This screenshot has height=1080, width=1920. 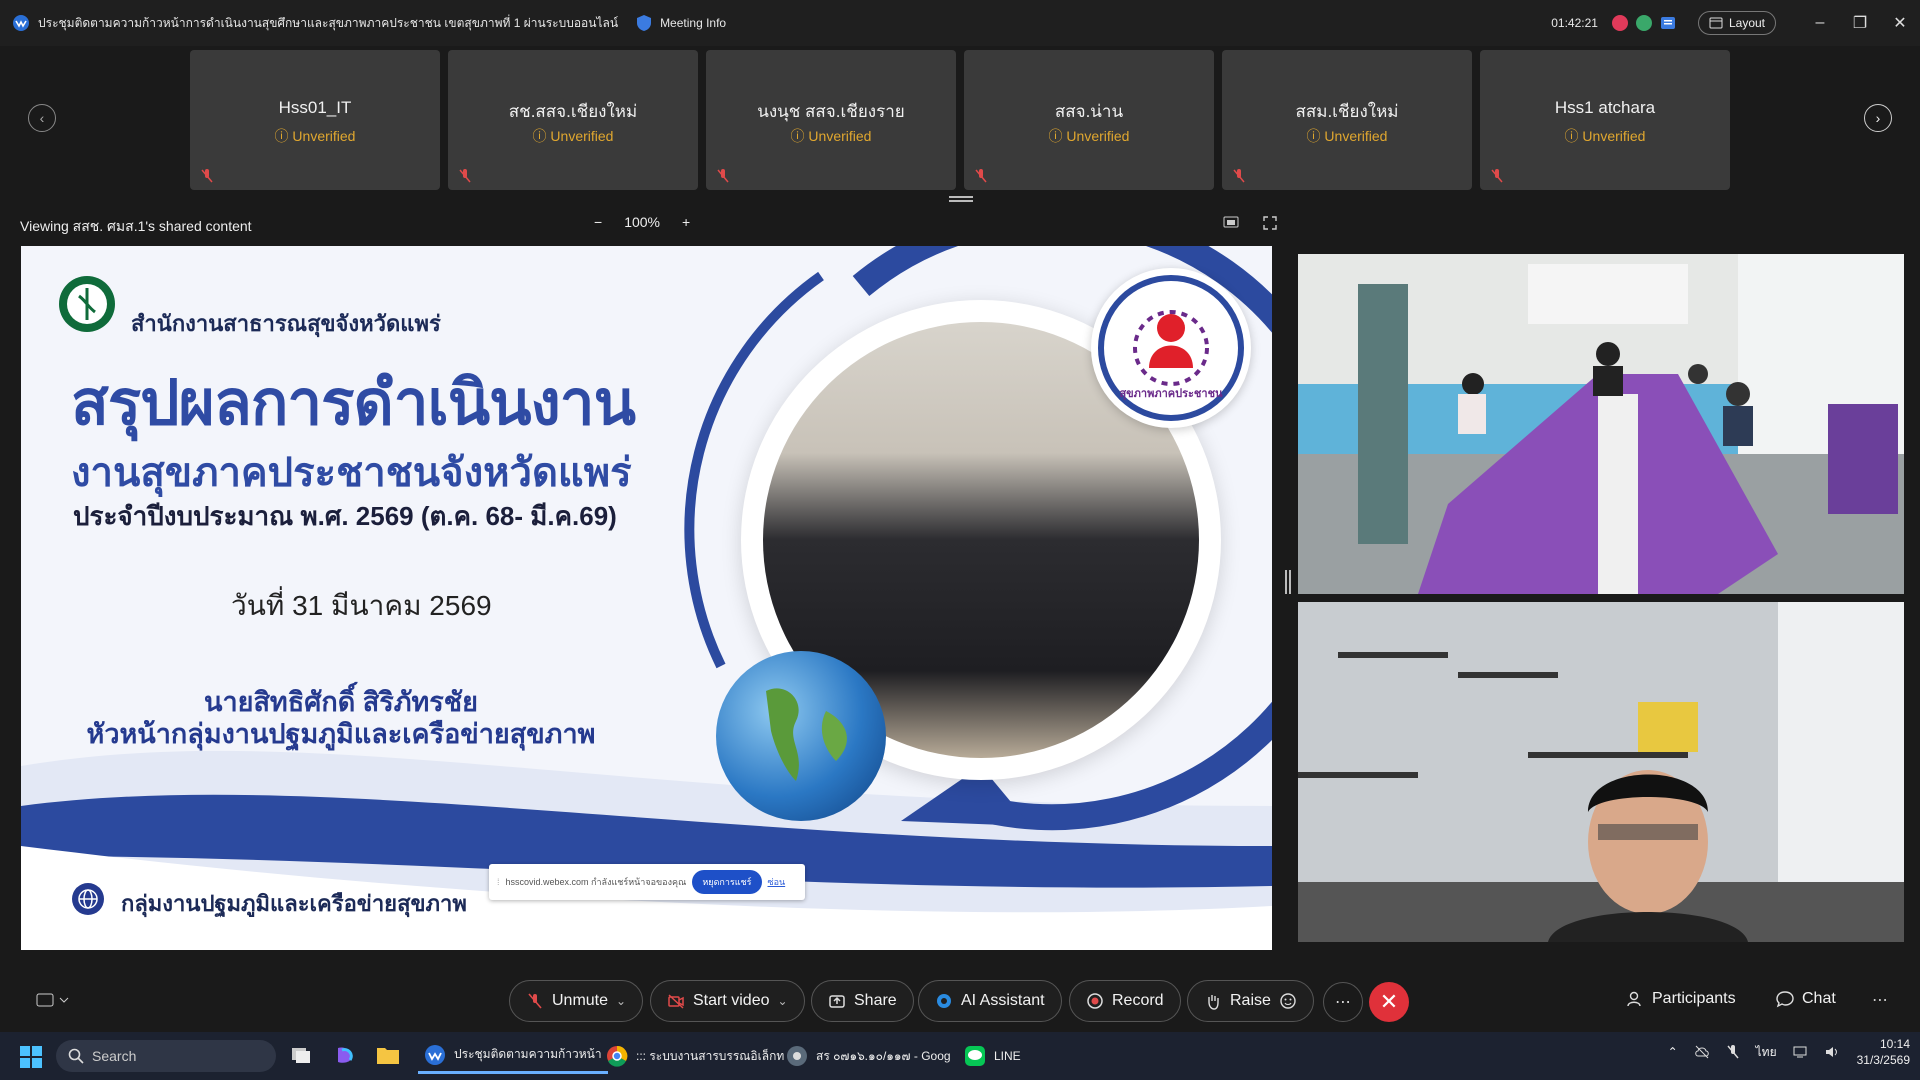 I want to click on search-icon, so click(x=76, y=1056).